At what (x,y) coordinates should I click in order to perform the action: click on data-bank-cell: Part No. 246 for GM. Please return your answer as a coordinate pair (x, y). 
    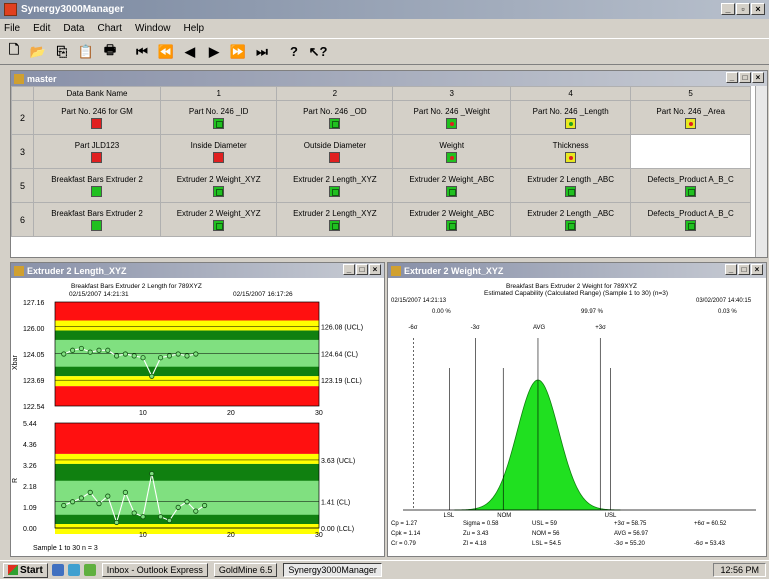
    Looking at the image, I should click on (97, 117).